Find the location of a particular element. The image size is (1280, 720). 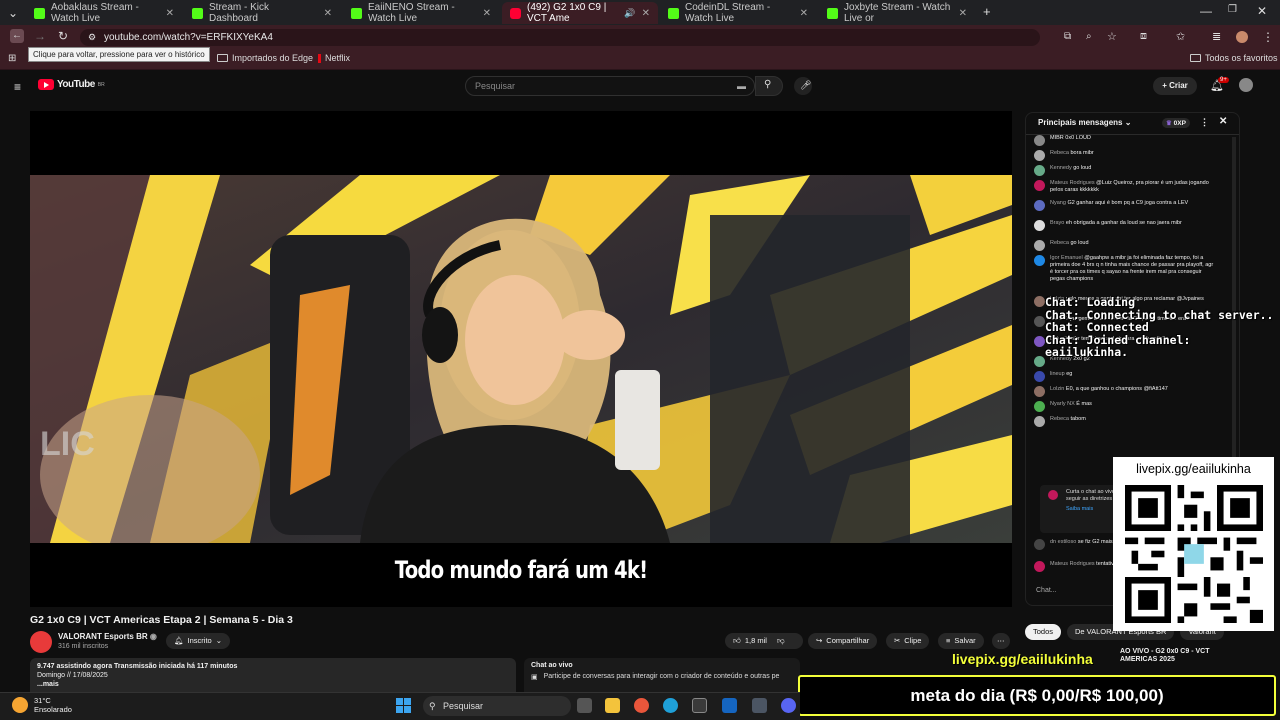

chrome-icon is located at coordinates (641, 705).